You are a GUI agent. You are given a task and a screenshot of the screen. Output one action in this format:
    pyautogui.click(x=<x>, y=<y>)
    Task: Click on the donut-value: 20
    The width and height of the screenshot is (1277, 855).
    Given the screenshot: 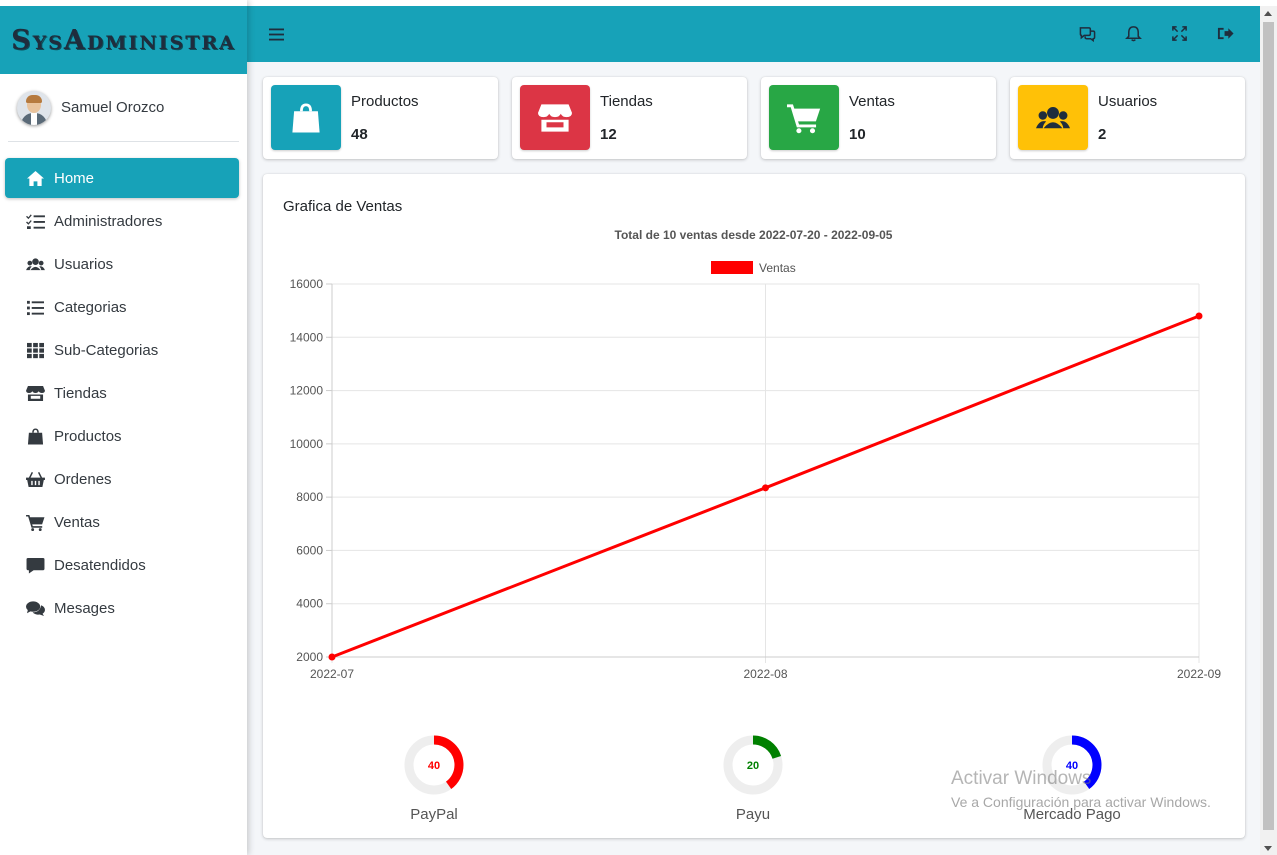 What is the action you would take?
    pyautogui.click(x=753, y=766)
    